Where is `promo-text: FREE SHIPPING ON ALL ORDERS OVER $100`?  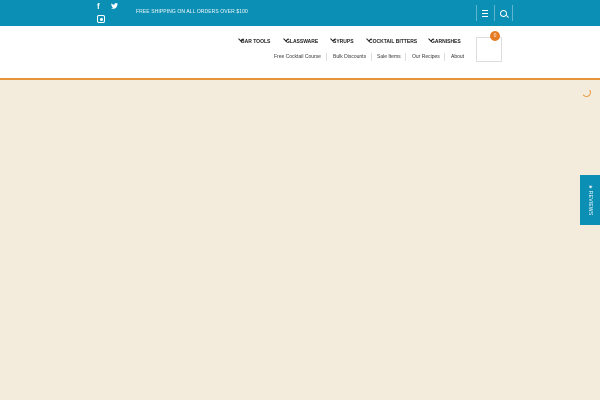 promo-text: FREE SHIPPING ON ALL ORDERS OVER $100 is located at coordinates (192, 12).